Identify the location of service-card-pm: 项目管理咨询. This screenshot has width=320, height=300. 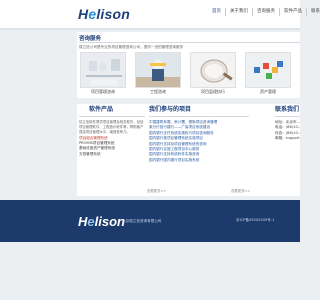
(103, 73).